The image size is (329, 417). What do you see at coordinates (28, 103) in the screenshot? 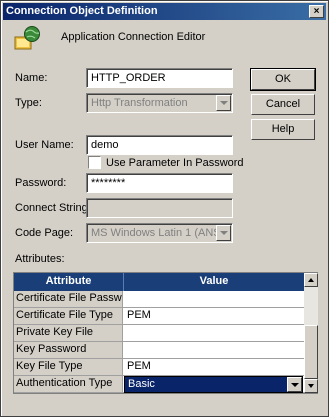
I see `type-label: Type:` at bounding box center [28, 103].